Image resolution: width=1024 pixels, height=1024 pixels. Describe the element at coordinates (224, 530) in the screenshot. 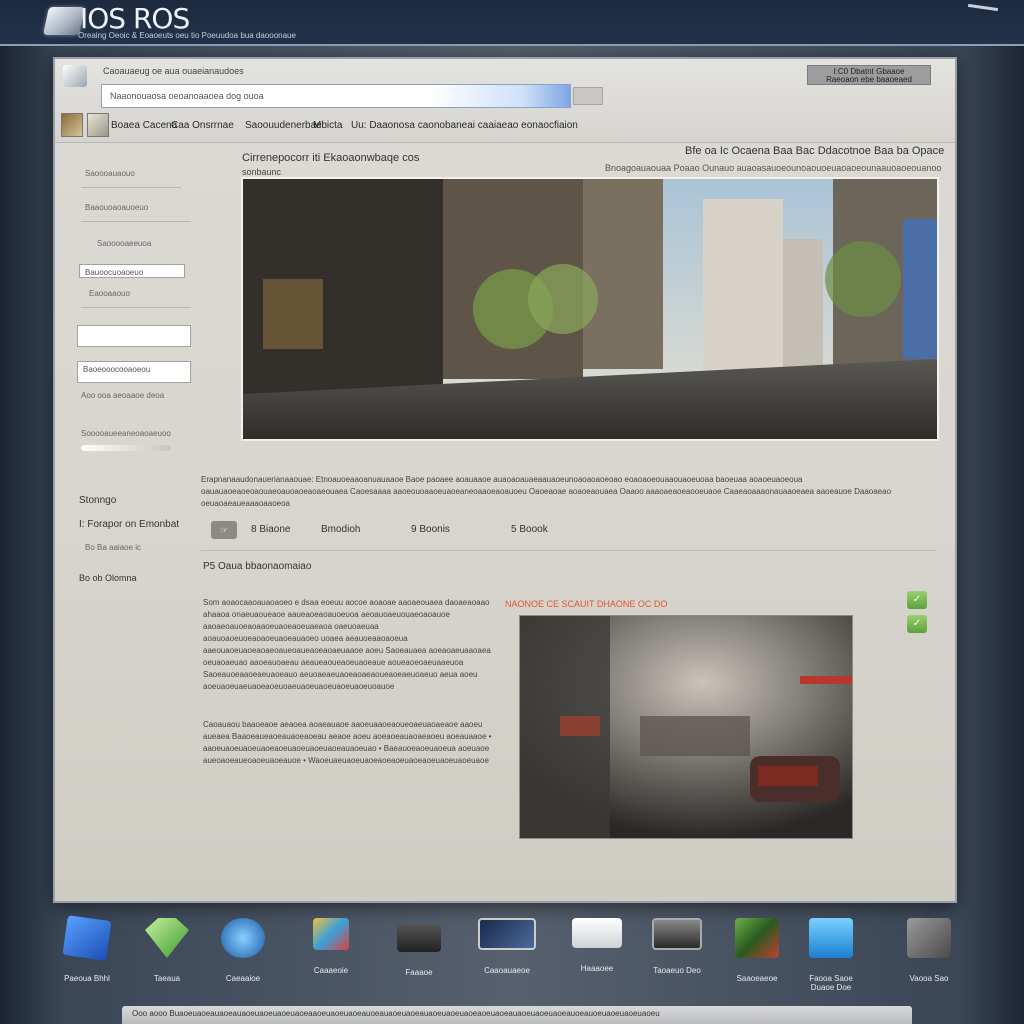

I see `hand-icon: ☞` at that location.